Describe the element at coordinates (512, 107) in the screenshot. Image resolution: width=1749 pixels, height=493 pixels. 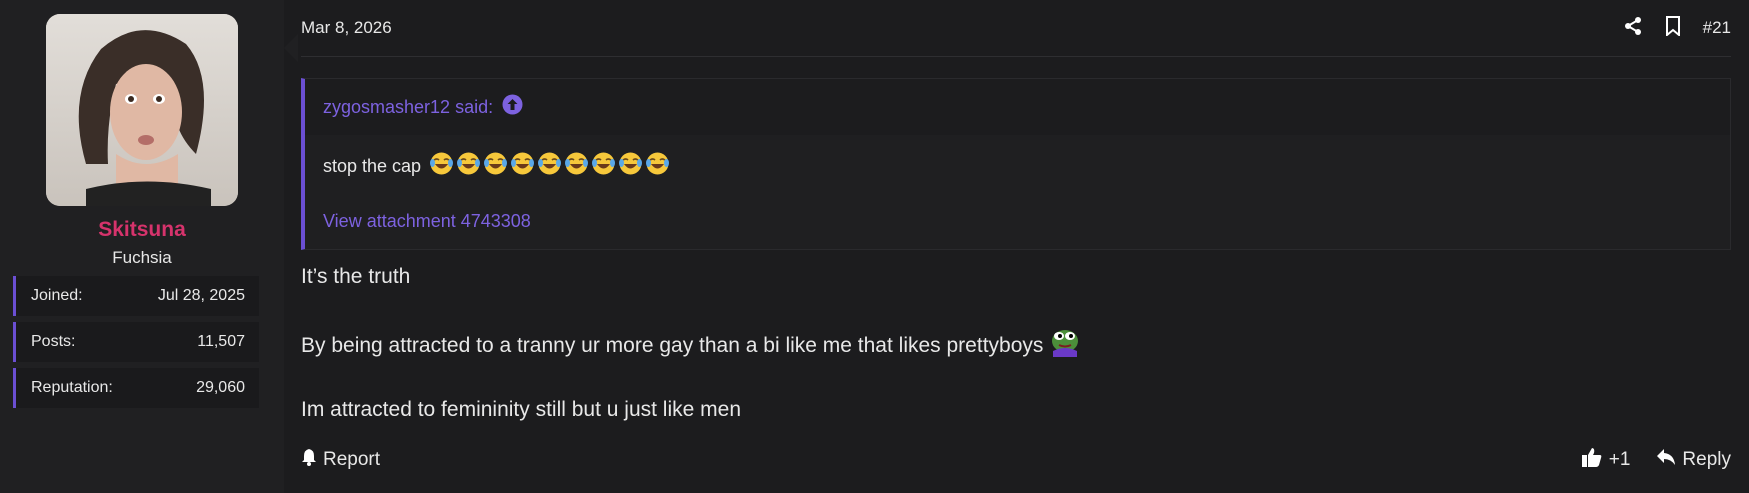
I see `arrow-up-circle-icon` at that location.